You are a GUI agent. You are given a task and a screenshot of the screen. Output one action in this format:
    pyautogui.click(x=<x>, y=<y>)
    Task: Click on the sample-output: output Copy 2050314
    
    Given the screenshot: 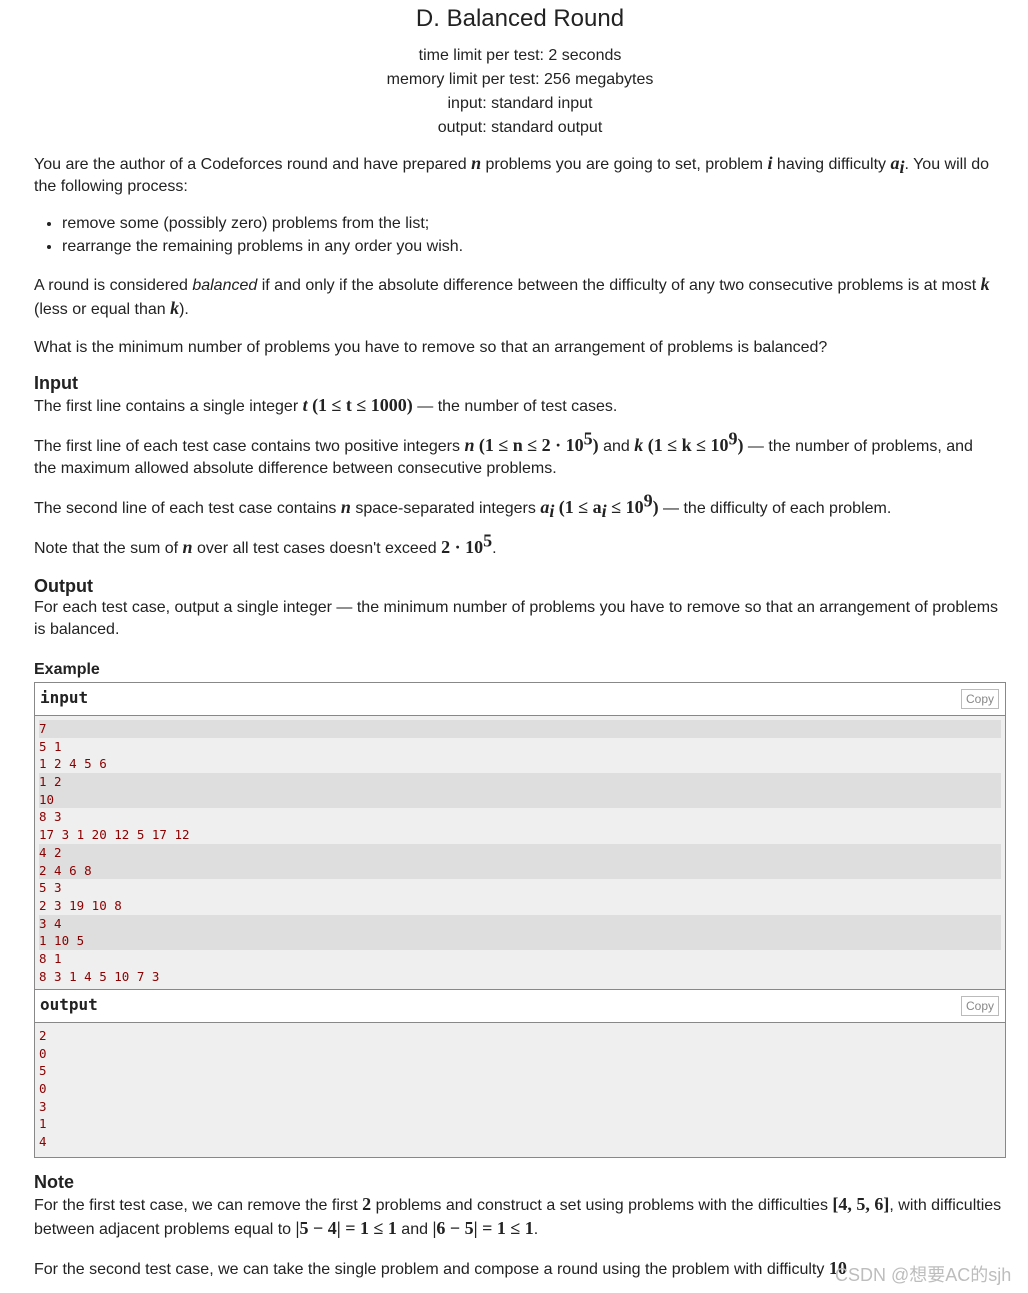 What is the action you would take?
    pyautogui.click(x=520, y=1073)
    